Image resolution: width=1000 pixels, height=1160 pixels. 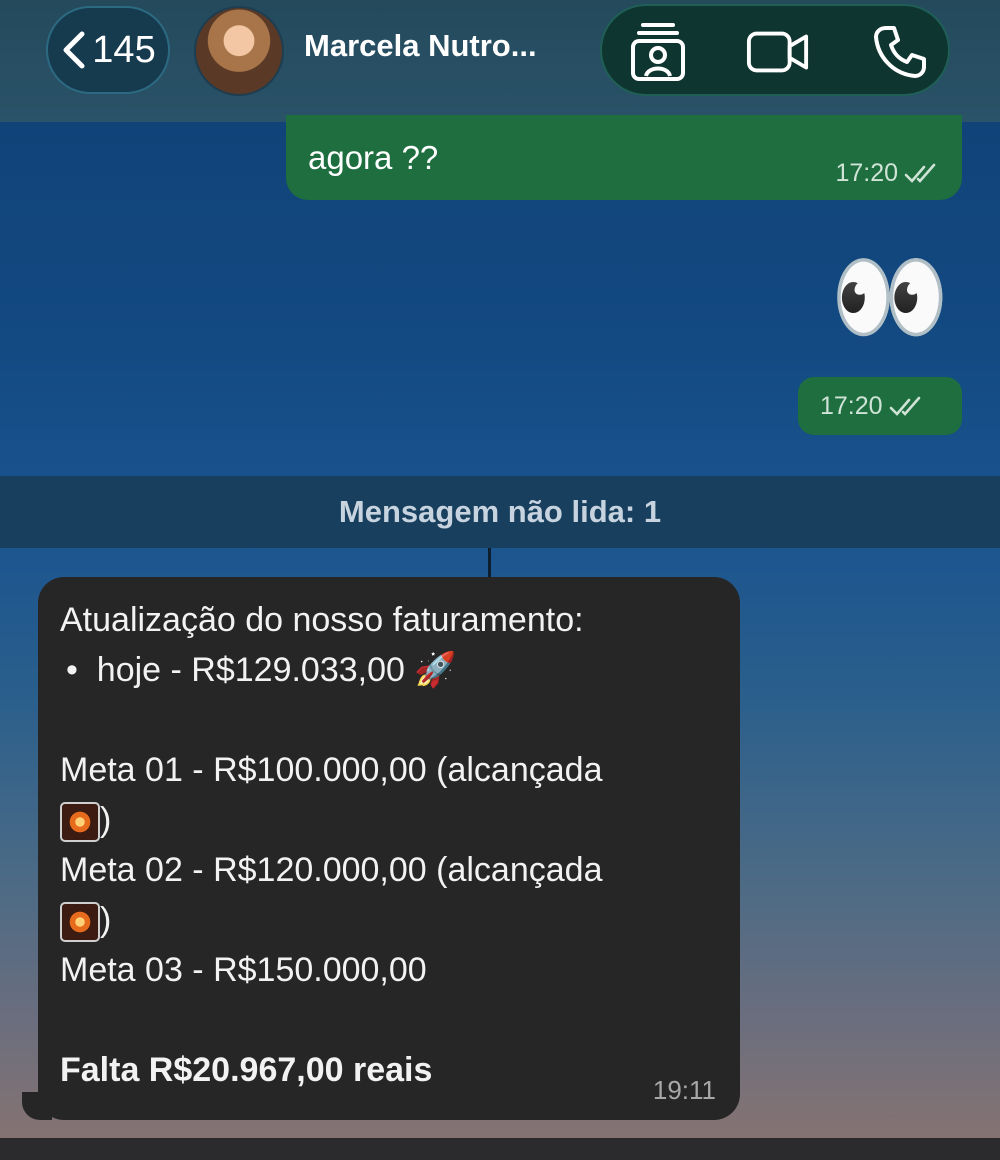 I want to click on contact-card-icon, so click(x=658, y=52).